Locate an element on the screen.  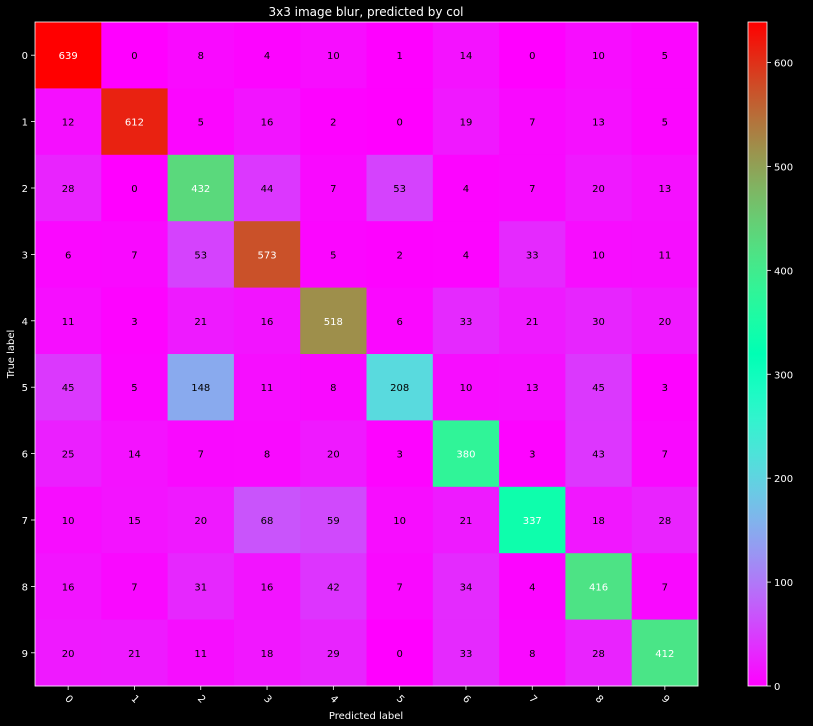
cell-value-label: 15 is located at coordinates (134, 521).